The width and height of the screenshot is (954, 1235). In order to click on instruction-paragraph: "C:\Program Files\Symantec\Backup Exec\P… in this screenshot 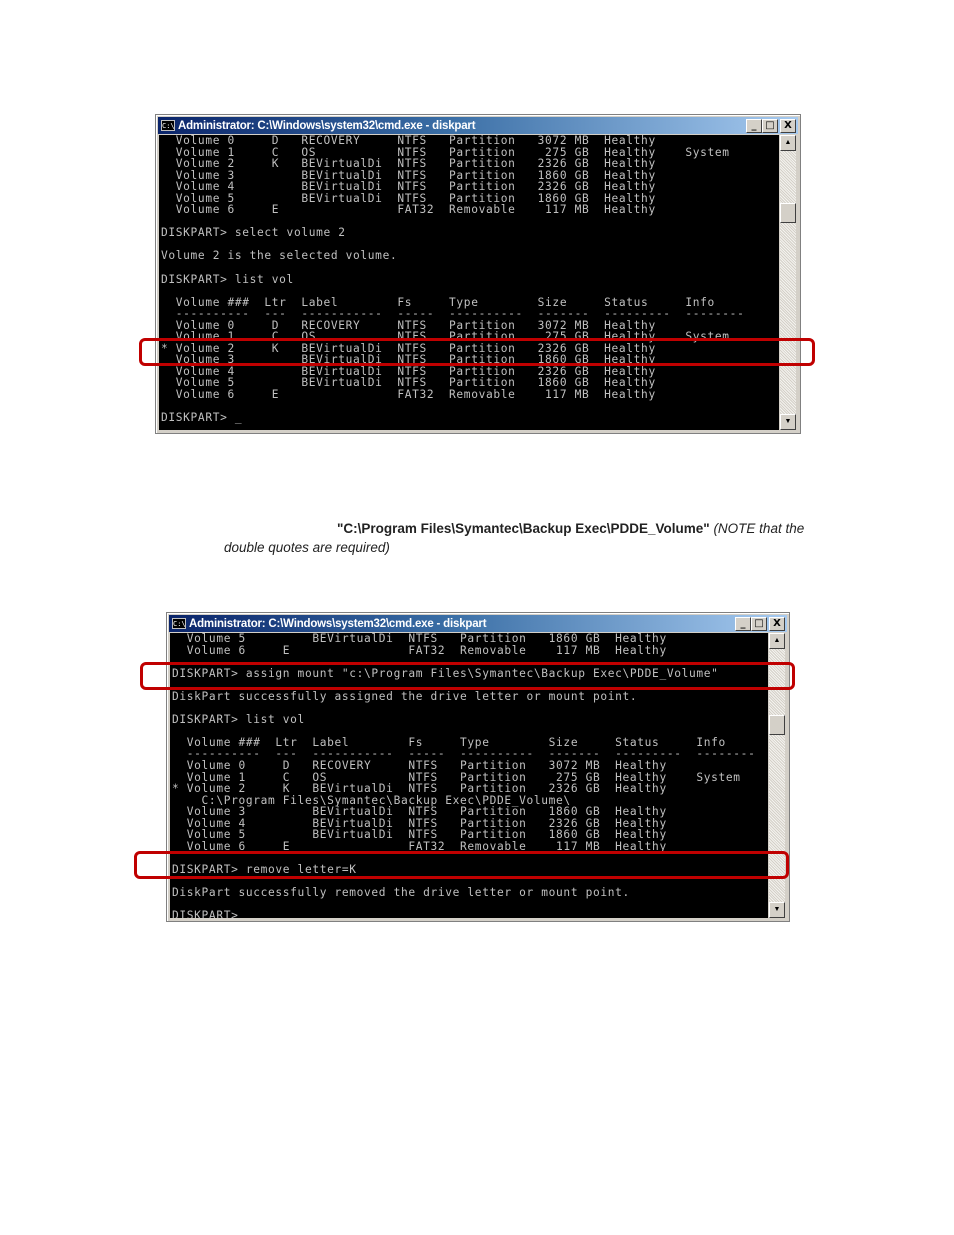, I will do `click(524, 538)`.